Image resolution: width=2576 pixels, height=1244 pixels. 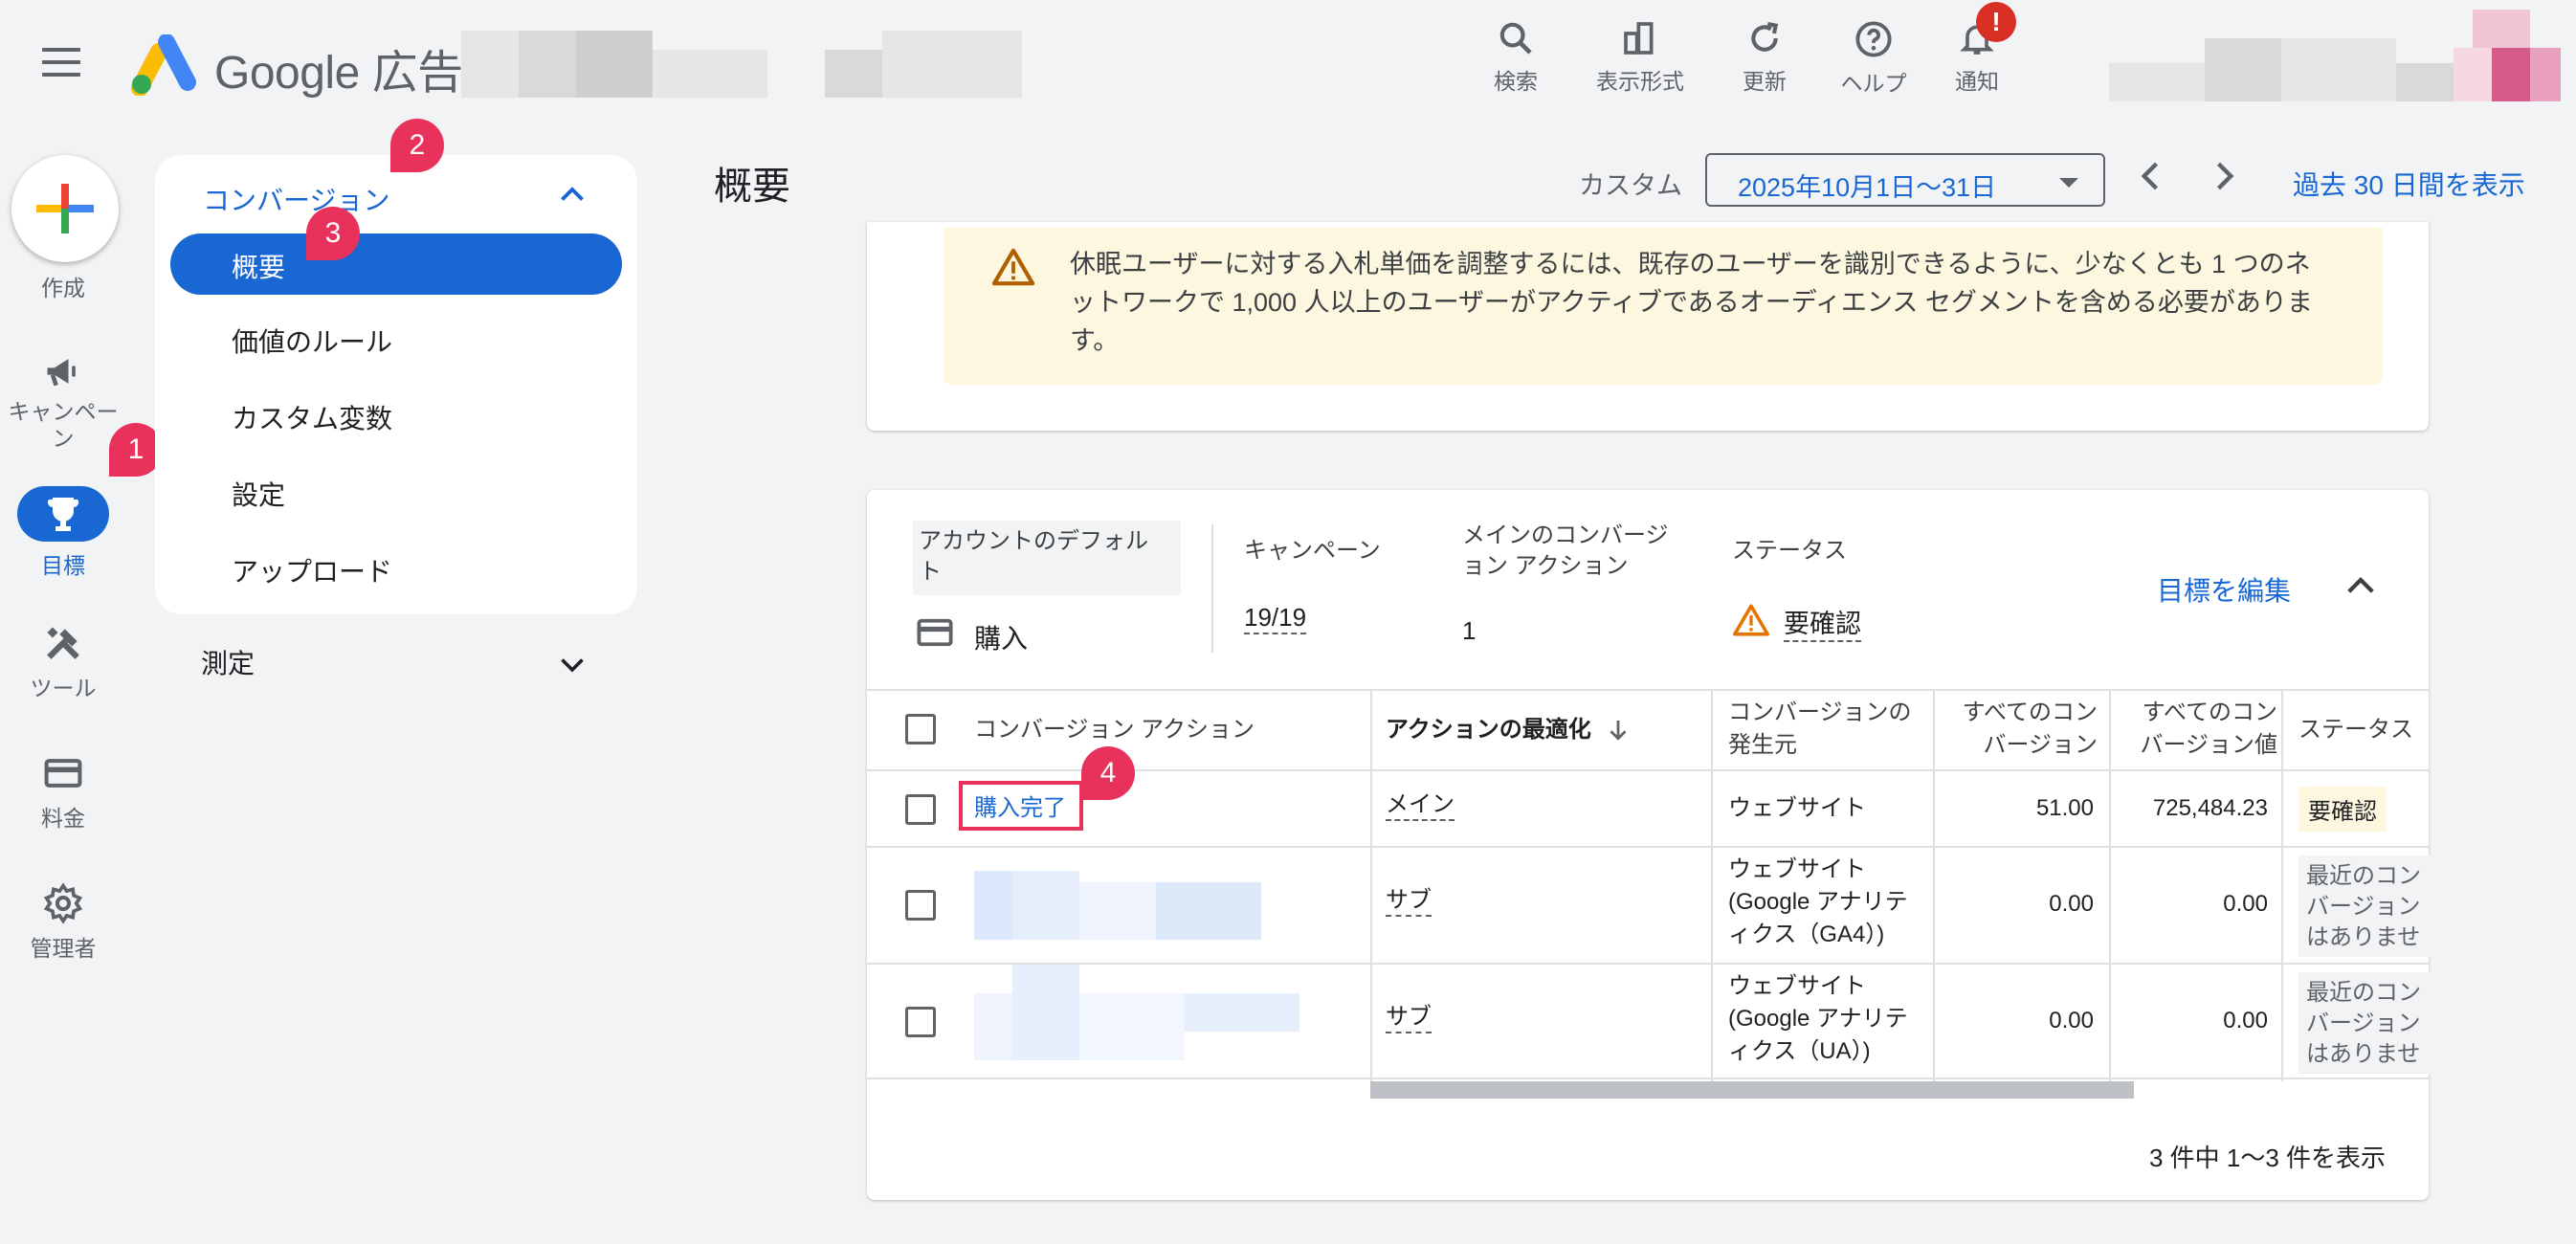 I want to click on all-conversion-value: 725,484.23, so click(x=2210, y=808).